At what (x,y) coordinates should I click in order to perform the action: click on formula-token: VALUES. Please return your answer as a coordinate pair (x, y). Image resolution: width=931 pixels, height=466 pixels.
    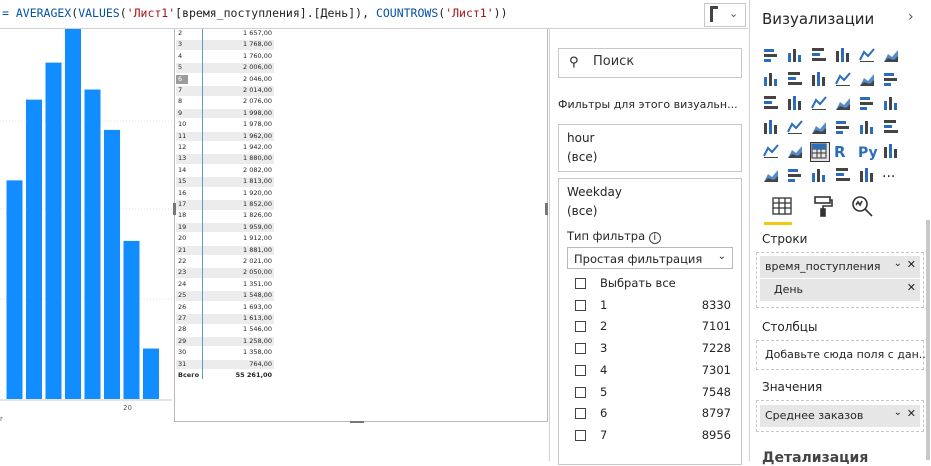
    Looking at the image, I should click on (99, 13).